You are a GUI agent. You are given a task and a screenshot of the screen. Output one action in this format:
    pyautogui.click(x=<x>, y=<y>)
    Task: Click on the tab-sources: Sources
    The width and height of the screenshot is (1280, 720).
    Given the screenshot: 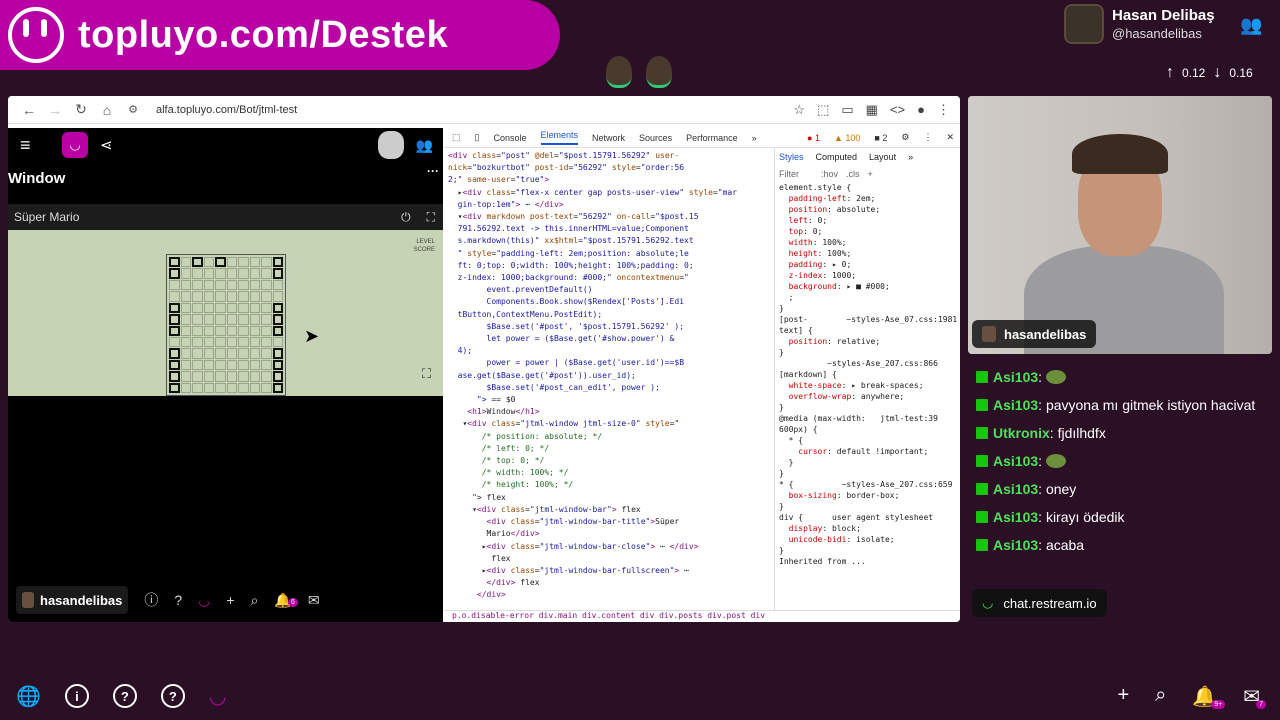 What is the action you would take?
    pyautogui.click(x=655, y=138)
    